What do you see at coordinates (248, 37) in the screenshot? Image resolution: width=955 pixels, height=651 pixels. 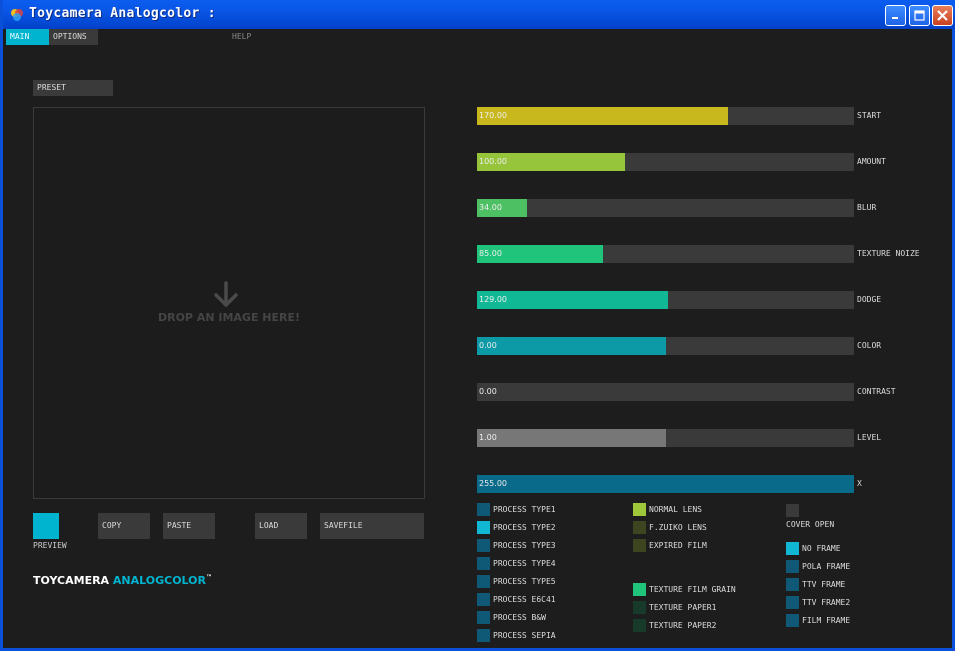 I see `tab-help: HELP` at bounding box center [248, 37].